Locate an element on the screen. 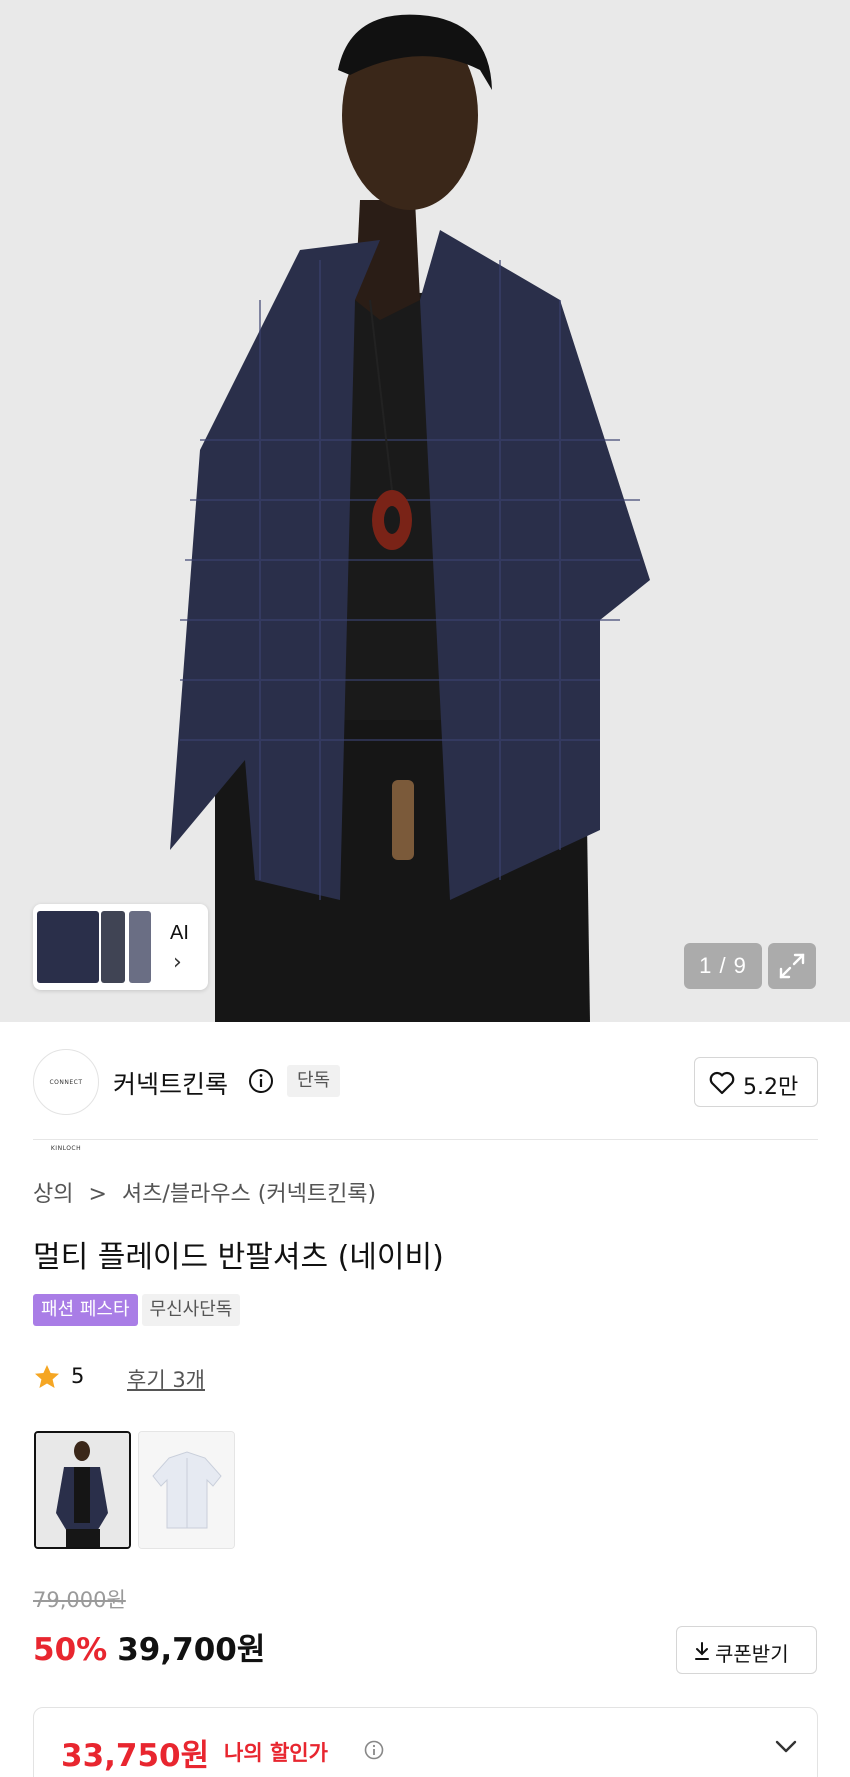 This screenshot has width=850, height=1777. my-price-value: 33,750원 is located at coordinates (135, 1756).